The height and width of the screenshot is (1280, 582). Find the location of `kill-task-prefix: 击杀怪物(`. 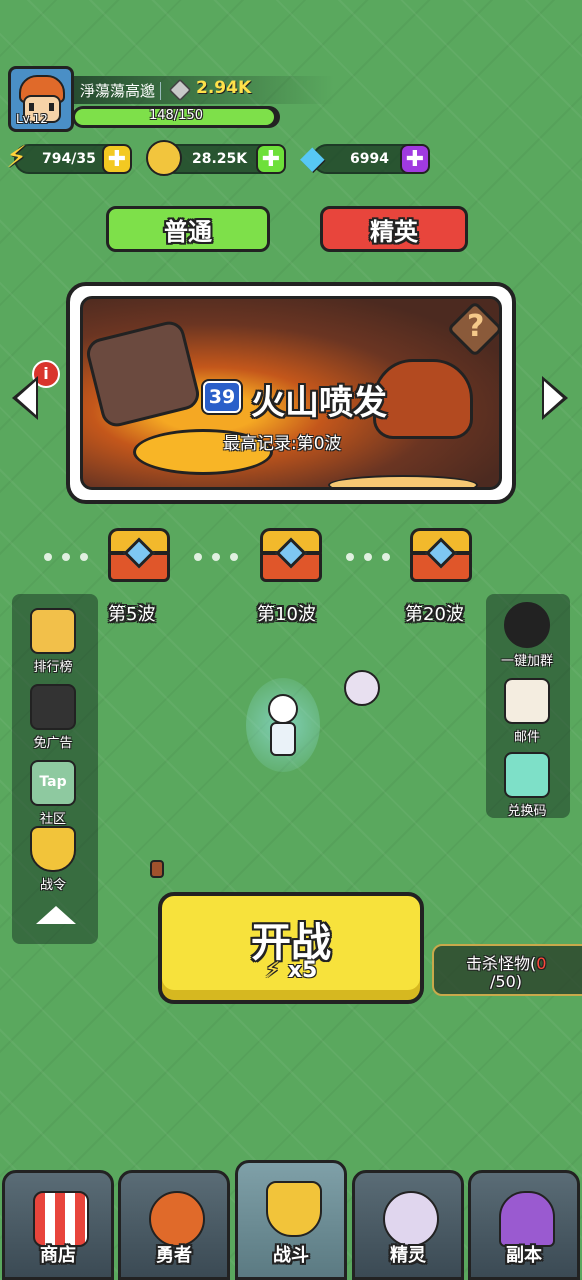

kill-task-prefix: 击杀怪物( is located at coordinates (501, 963).